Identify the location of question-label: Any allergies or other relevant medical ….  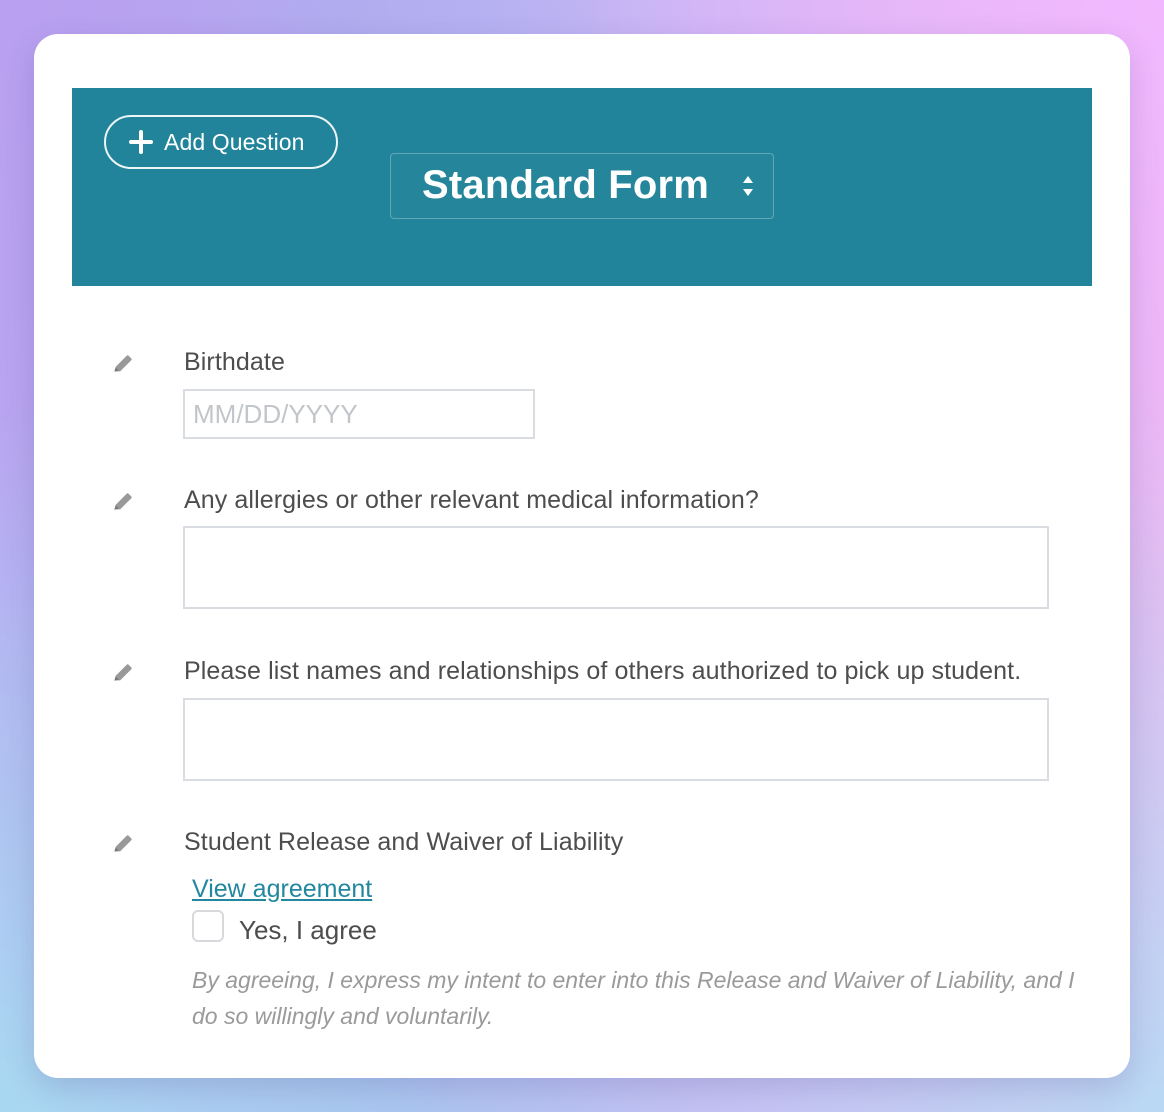
(471, 500).